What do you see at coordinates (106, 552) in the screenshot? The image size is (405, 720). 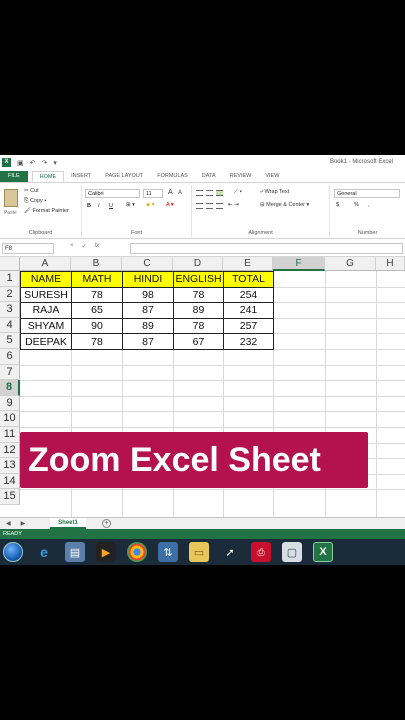 I see `media-player-icon: ▶` at bounding box center [106, 552].